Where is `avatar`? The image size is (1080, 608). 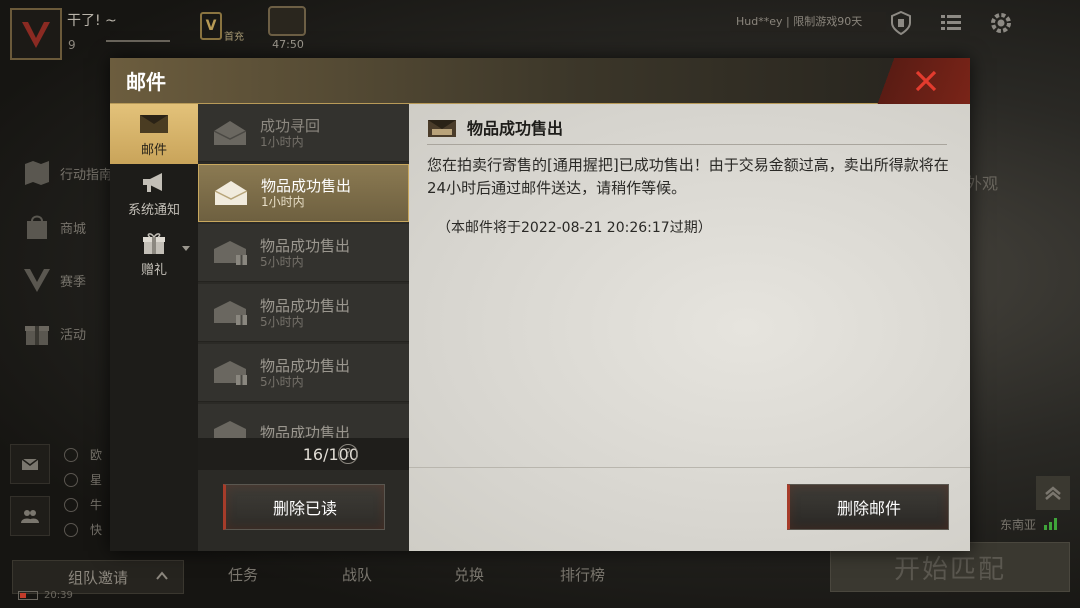
avatar is located at coordinates (36, 34).